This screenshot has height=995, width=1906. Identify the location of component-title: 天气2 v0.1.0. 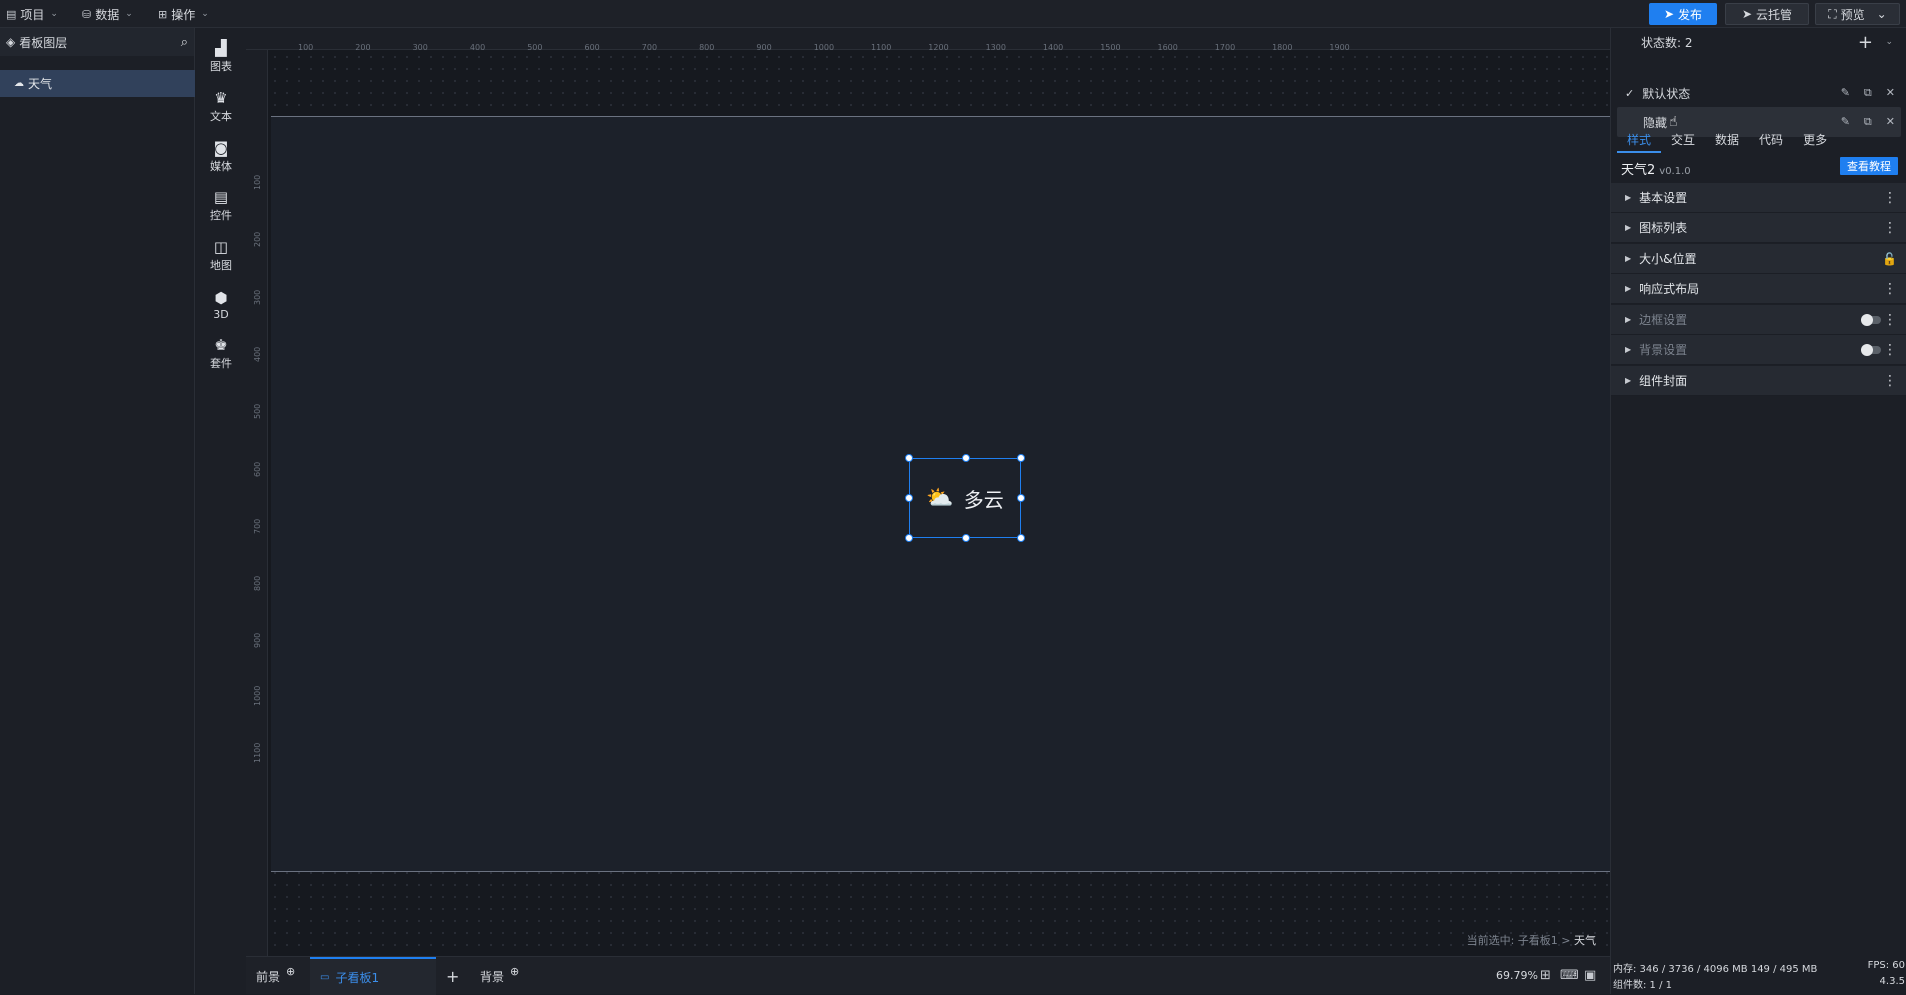
(1656, 170).